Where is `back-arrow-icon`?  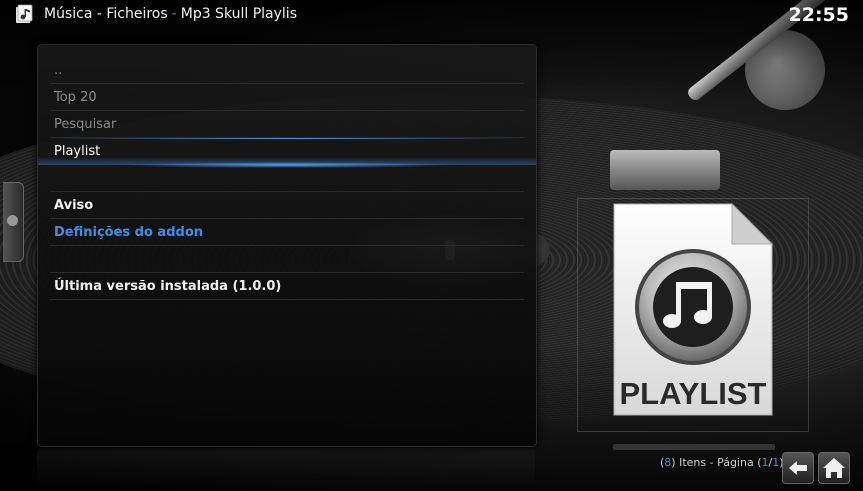
back-arrow-icon is located at coordinates (798, 468).